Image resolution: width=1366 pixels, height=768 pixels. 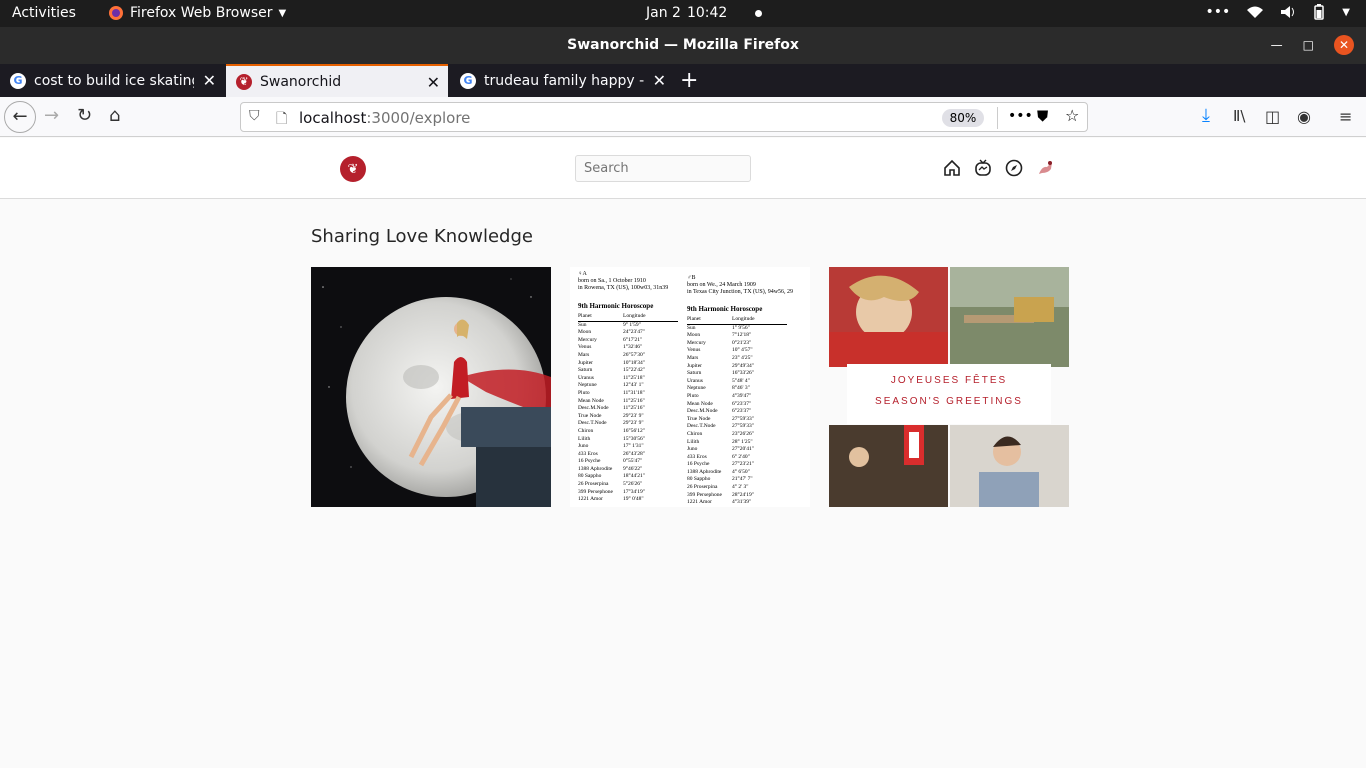 I want to click on planet-longitude: 26°57'30", so click(x=634, y=354).